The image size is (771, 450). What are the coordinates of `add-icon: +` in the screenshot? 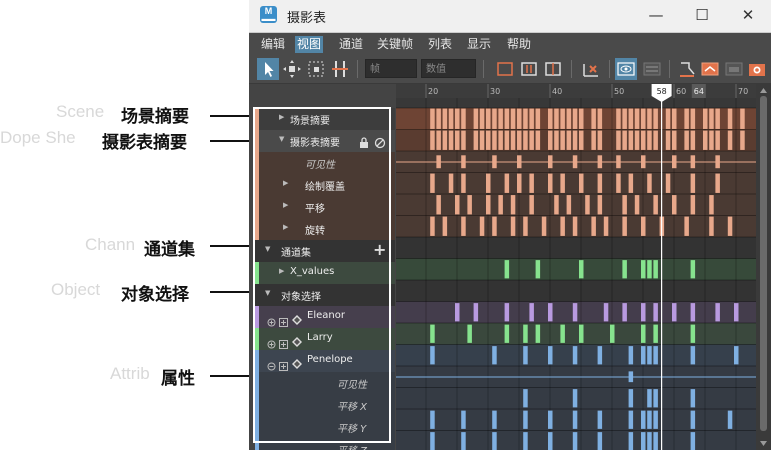 It's located at (379, 249).